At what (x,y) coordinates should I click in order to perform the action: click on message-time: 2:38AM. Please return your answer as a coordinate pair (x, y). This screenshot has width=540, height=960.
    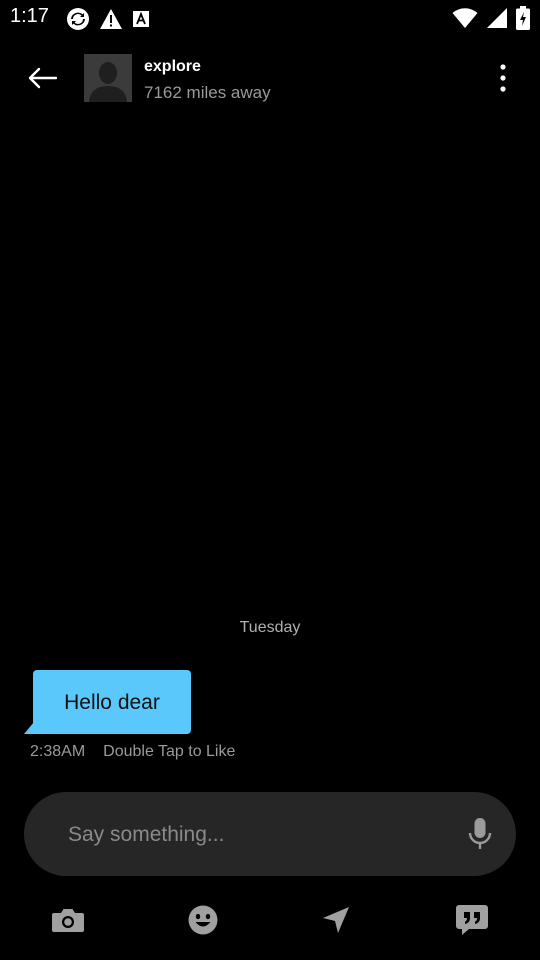
    Looking at the image, I should click on (58, 751).